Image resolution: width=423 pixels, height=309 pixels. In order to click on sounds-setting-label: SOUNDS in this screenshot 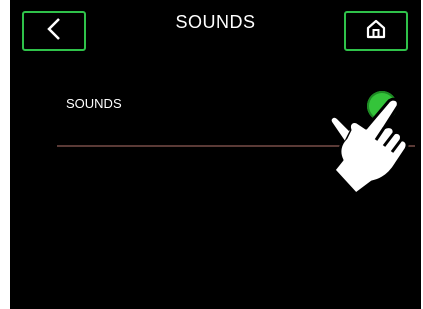, I will do `click(94, 103)`.